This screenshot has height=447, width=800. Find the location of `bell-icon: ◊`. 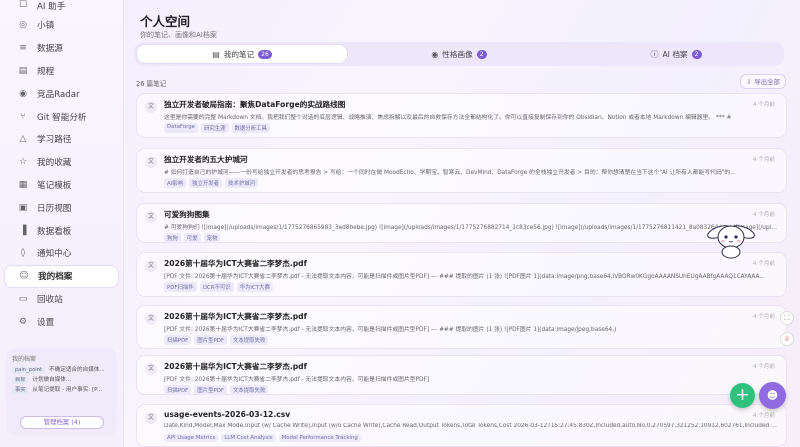

bell-icon: ◊ is located at coordinates (23, 253).